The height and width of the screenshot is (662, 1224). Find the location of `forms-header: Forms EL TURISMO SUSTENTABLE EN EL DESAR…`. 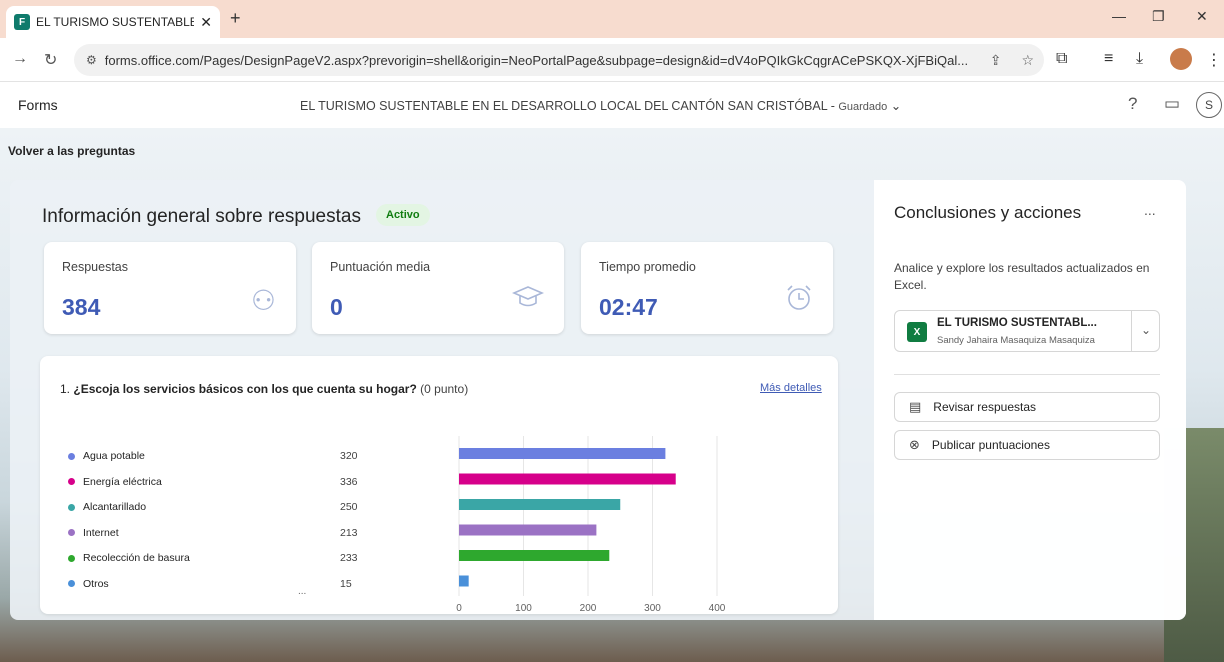

forms-header: Forms EL TURISMO SUSTENTABLE EN EL DESAR… is located at coordinates (612, 105).